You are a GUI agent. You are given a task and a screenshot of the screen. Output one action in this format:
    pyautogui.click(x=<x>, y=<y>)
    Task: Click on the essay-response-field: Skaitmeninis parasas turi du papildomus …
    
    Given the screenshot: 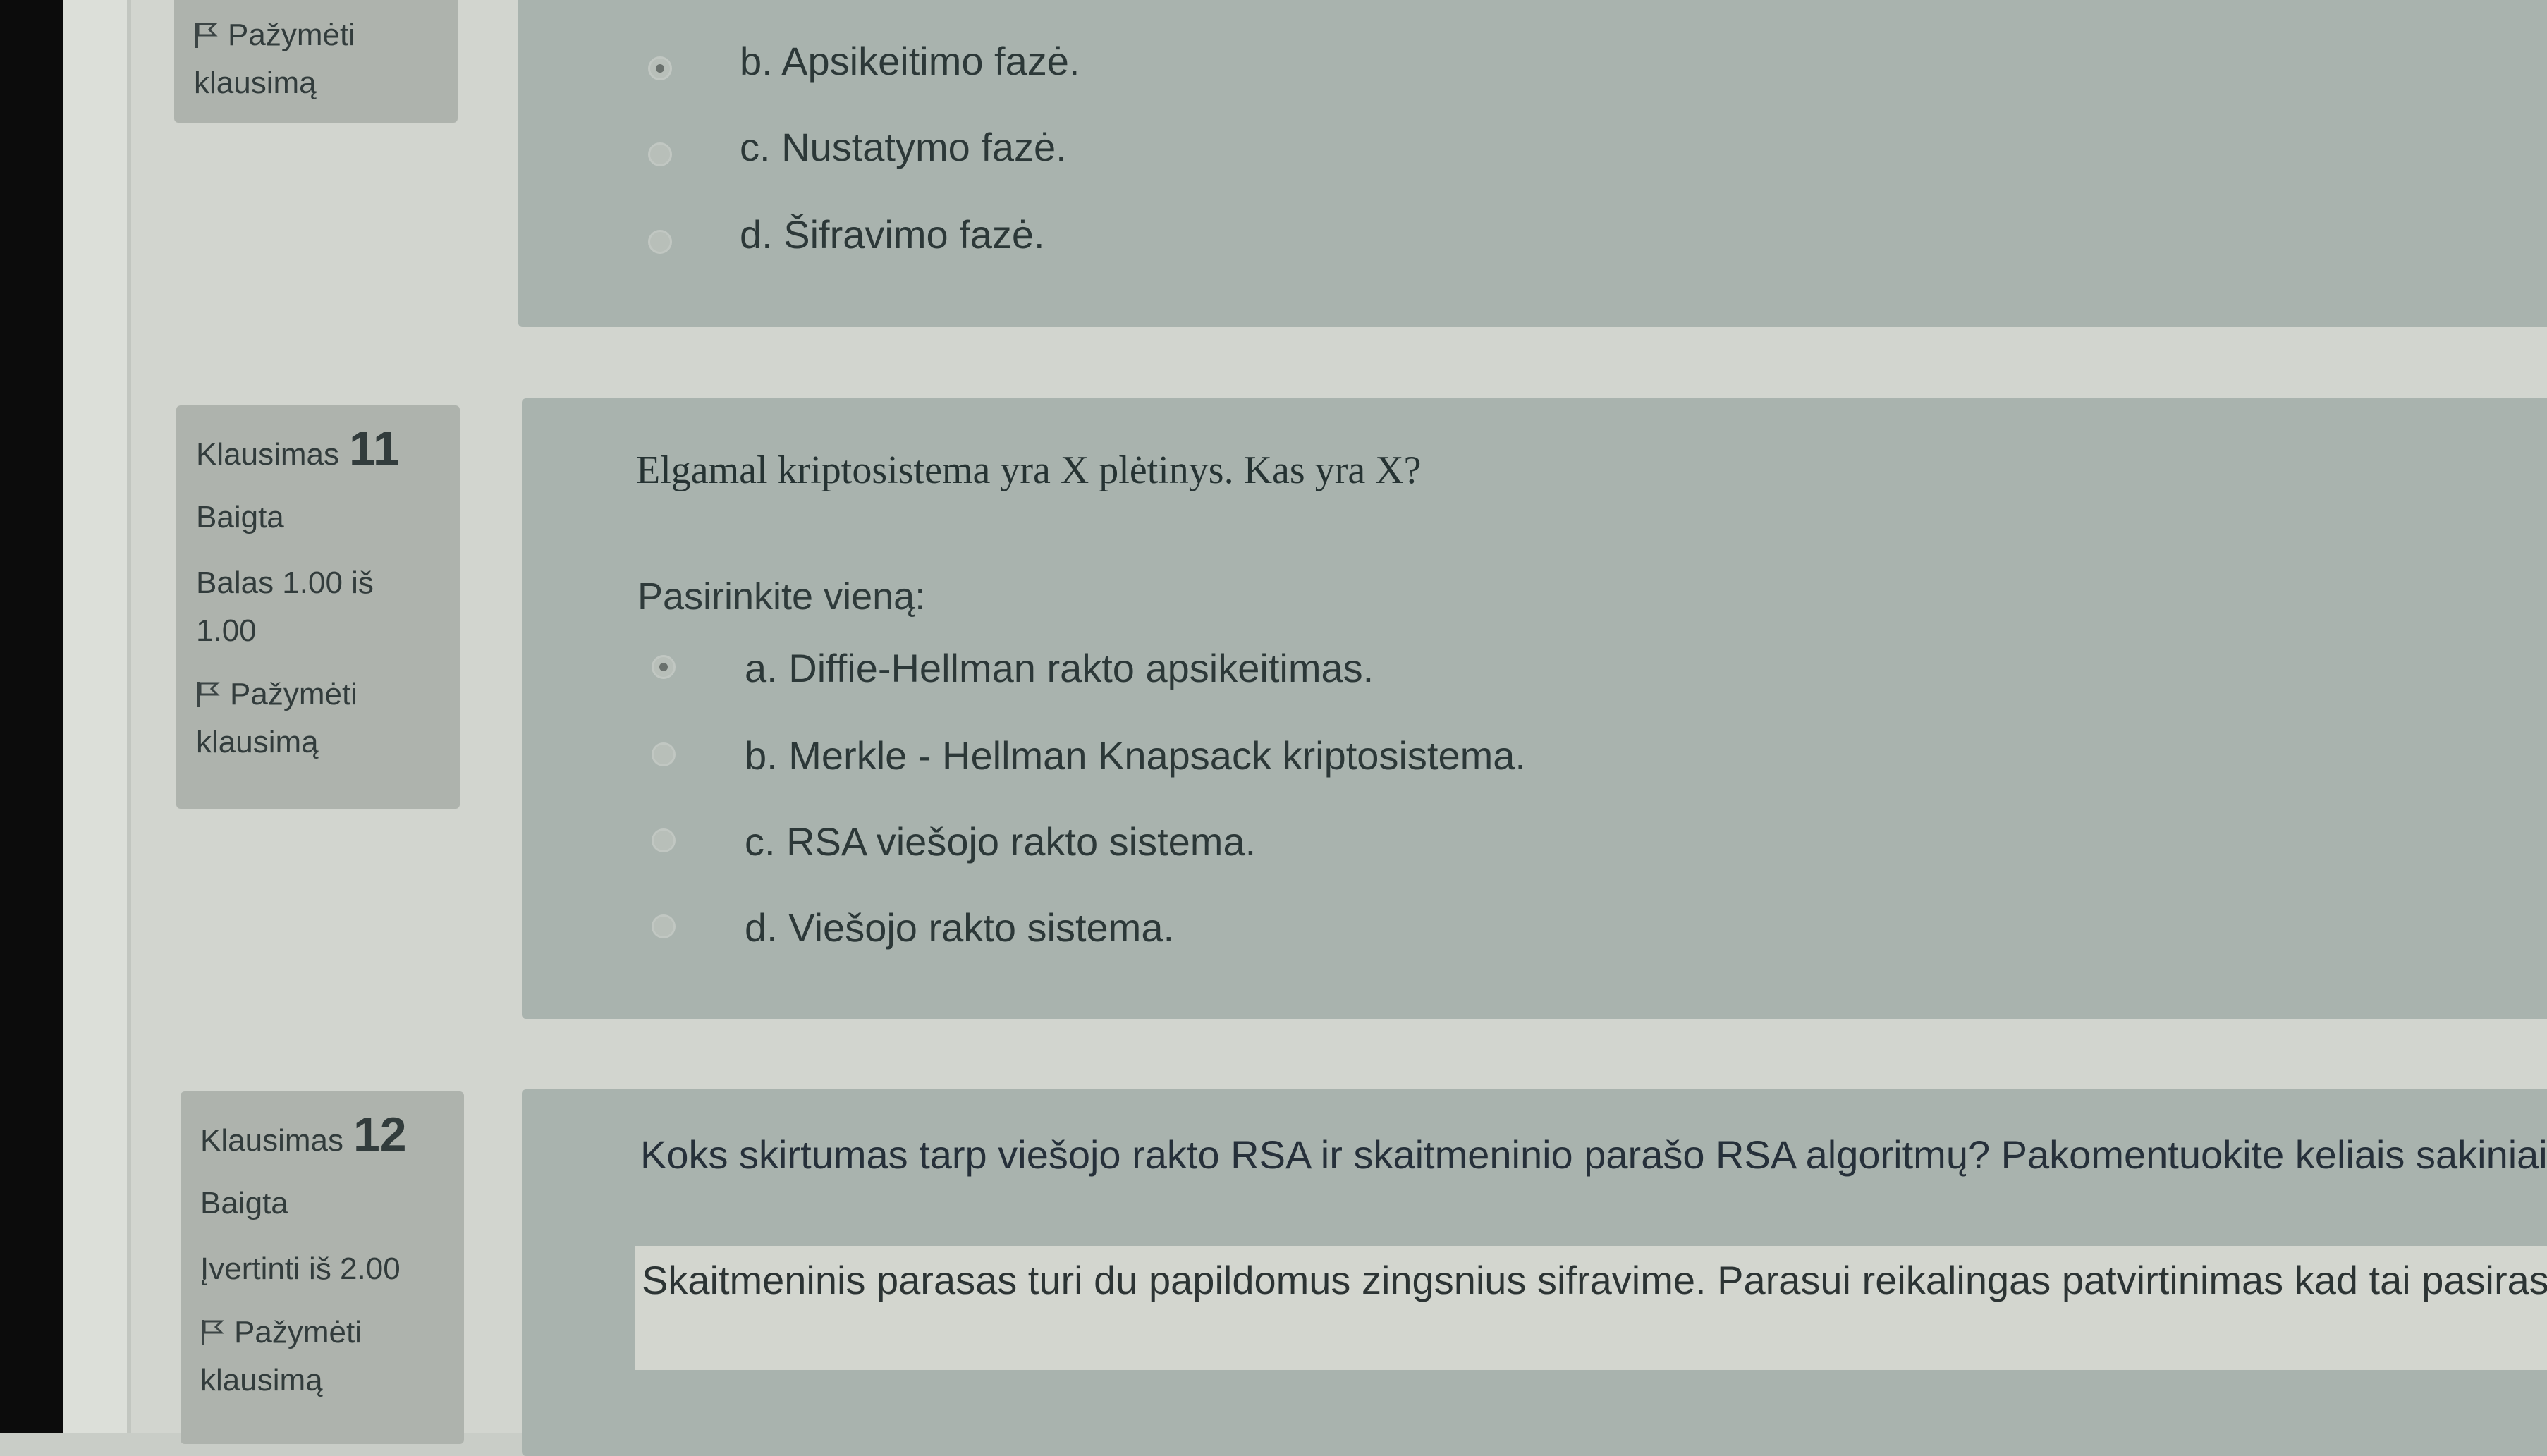 What is the action you would take?
    pyautogui.click(x=1591, y=1308)
    